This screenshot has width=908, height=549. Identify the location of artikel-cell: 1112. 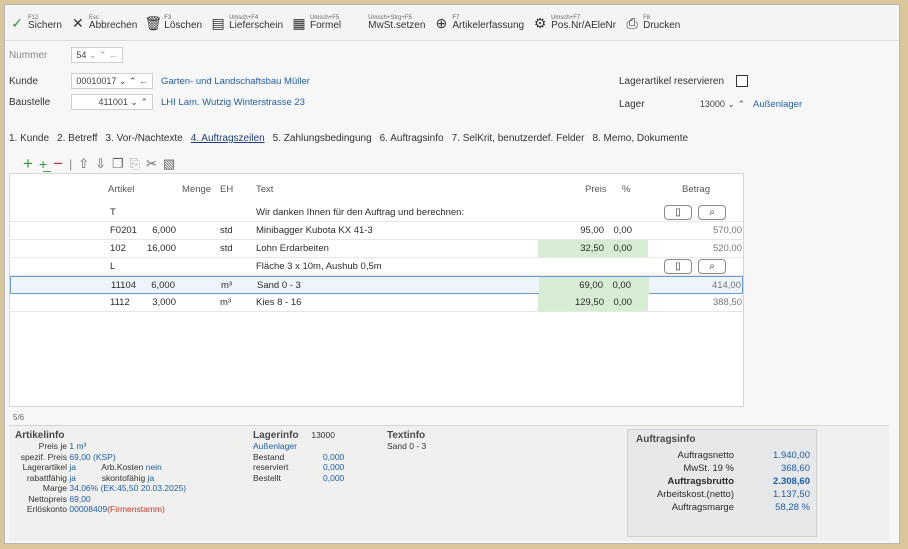
(120, 302).